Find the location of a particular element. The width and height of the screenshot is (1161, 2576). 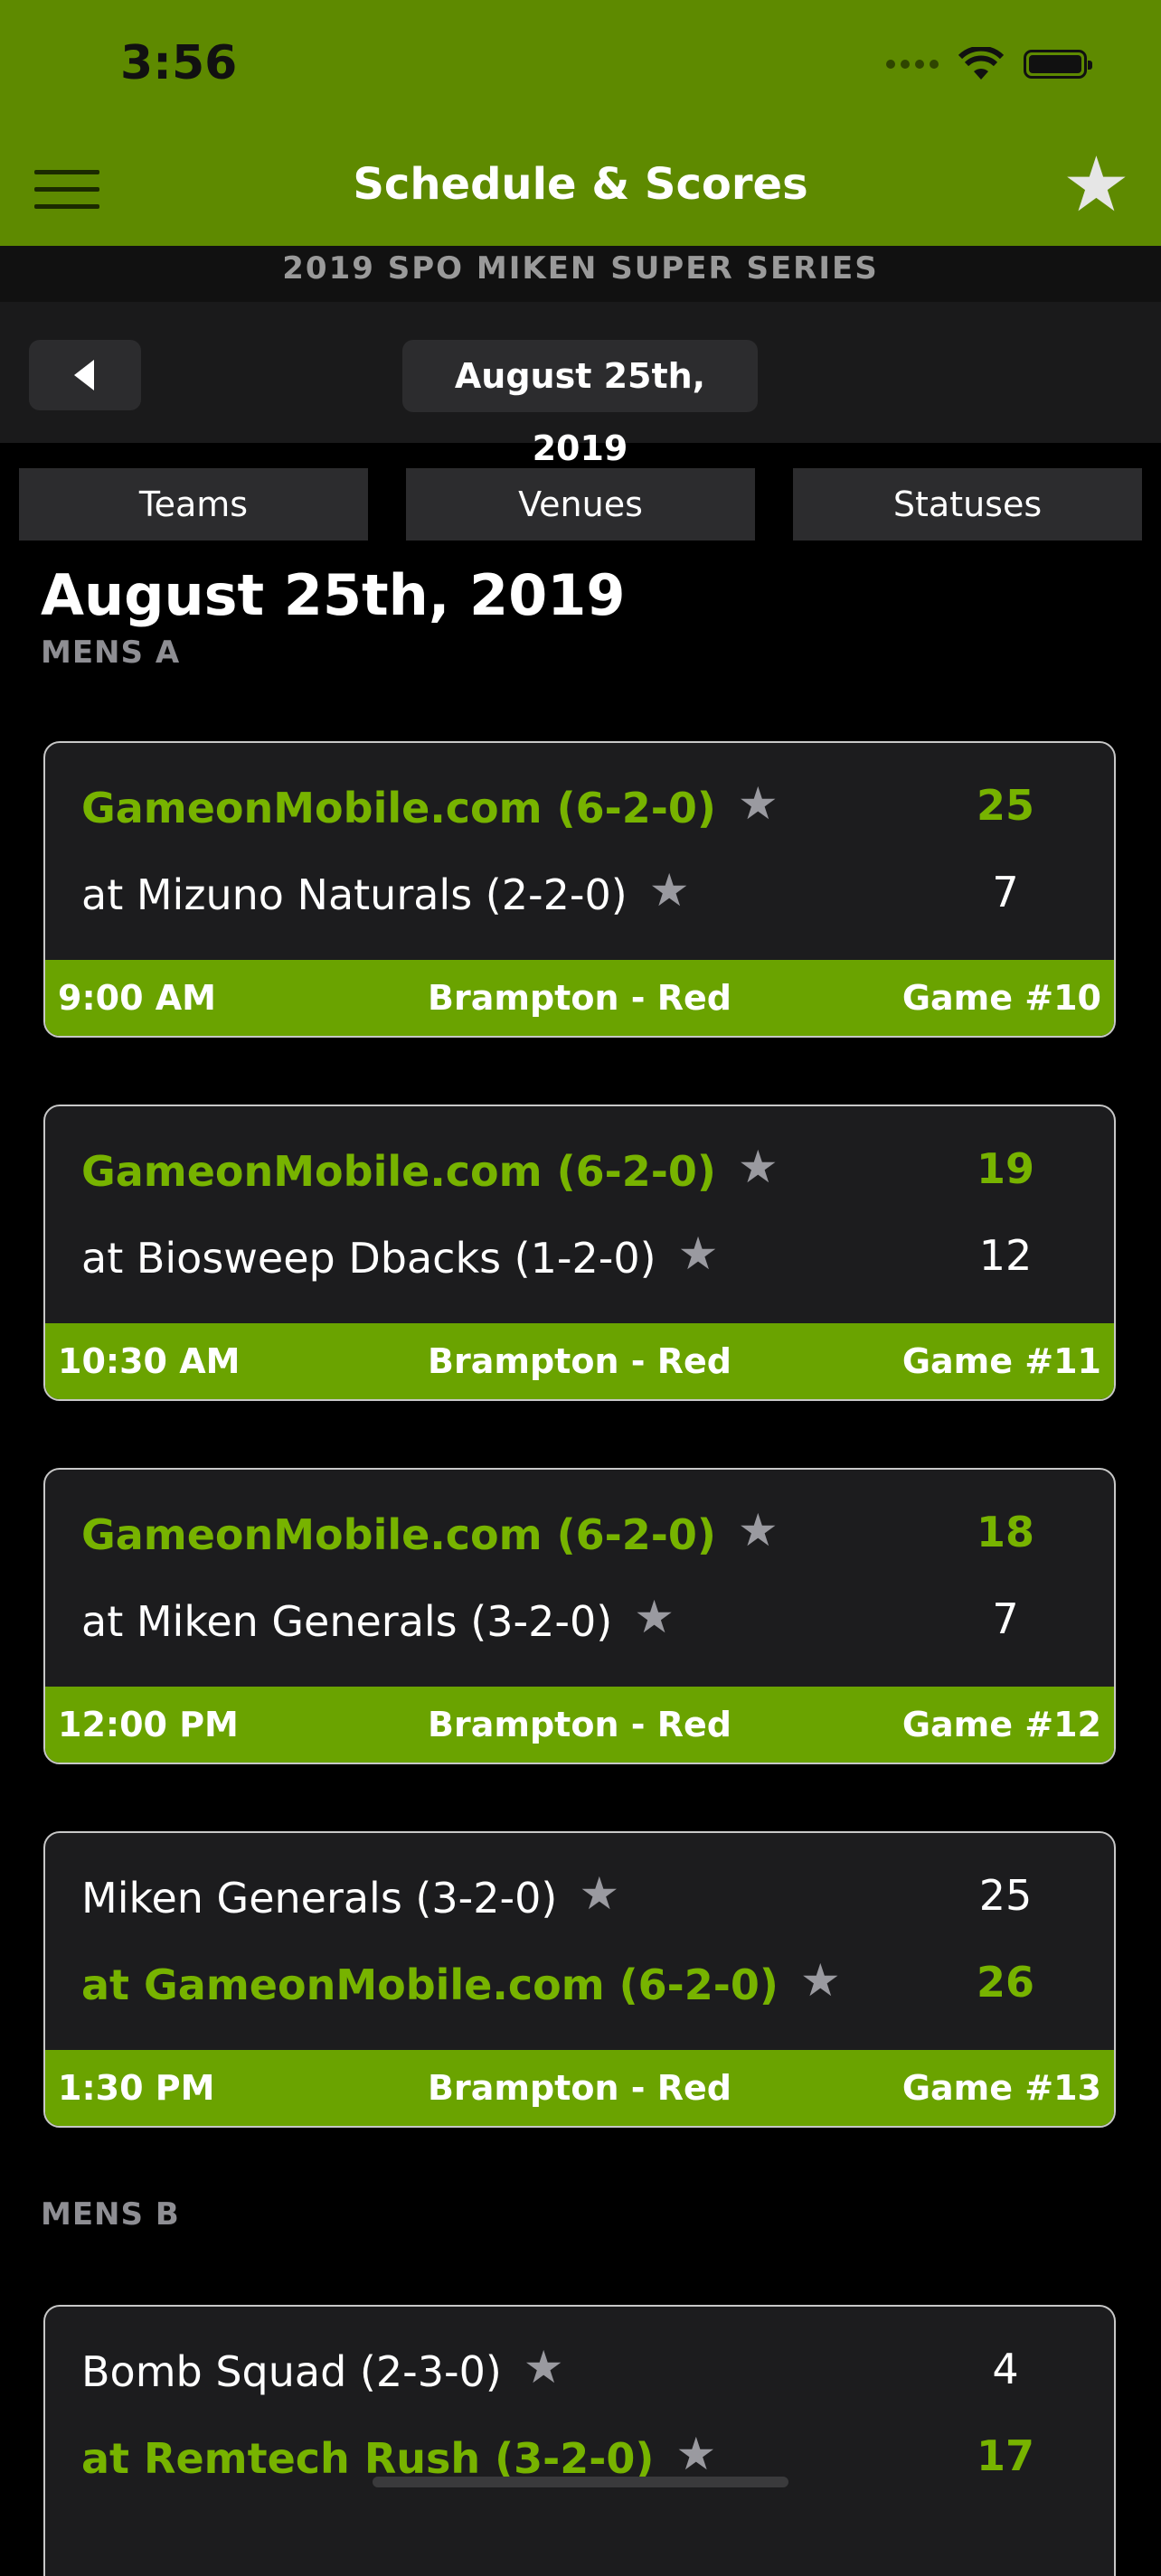

chevron-left-icon is located at coordinates (84, 375).